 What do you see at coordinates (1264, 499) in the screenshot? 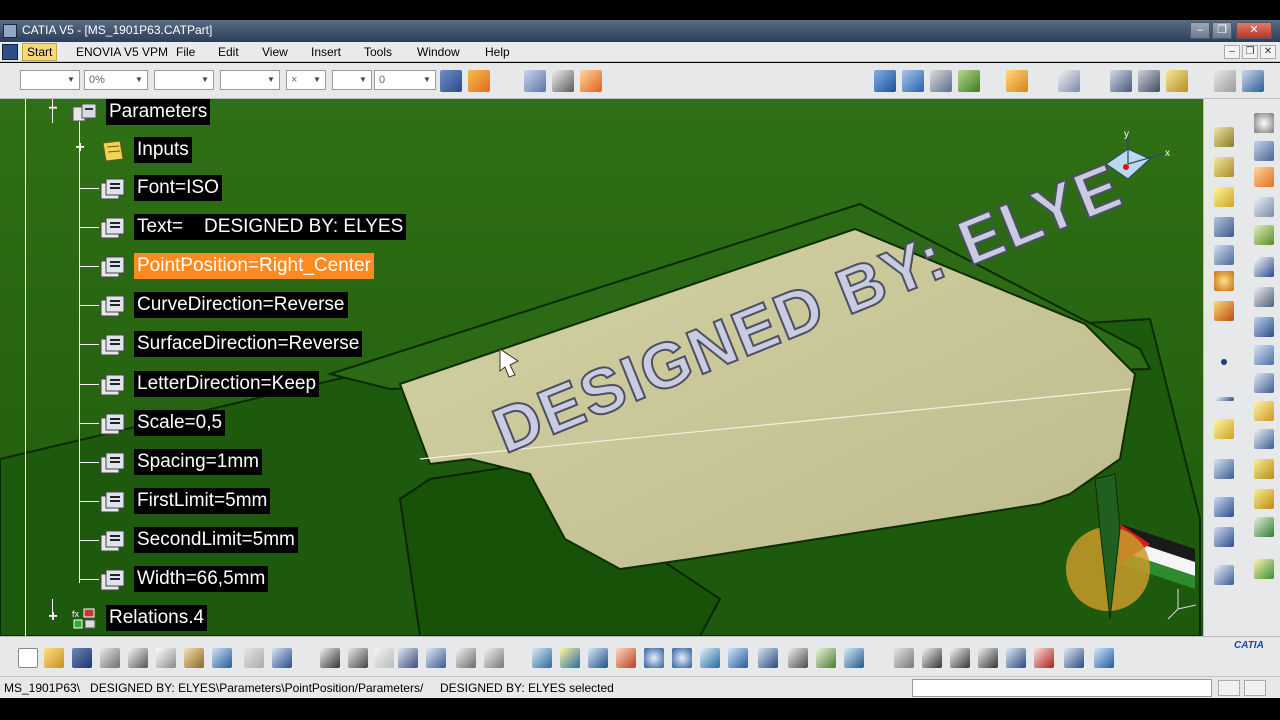
I see `sew-surface-icon` at bounding box center [1264, 499].